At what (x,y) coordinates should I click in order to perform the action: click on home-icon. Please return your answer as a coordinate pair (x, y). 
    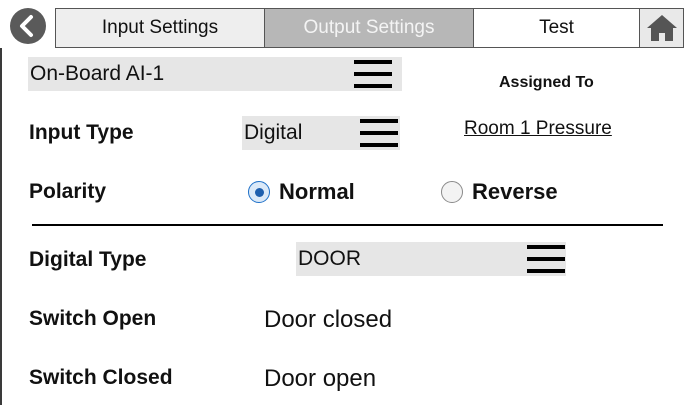
    Looking at the image, I should click on (661, 28).